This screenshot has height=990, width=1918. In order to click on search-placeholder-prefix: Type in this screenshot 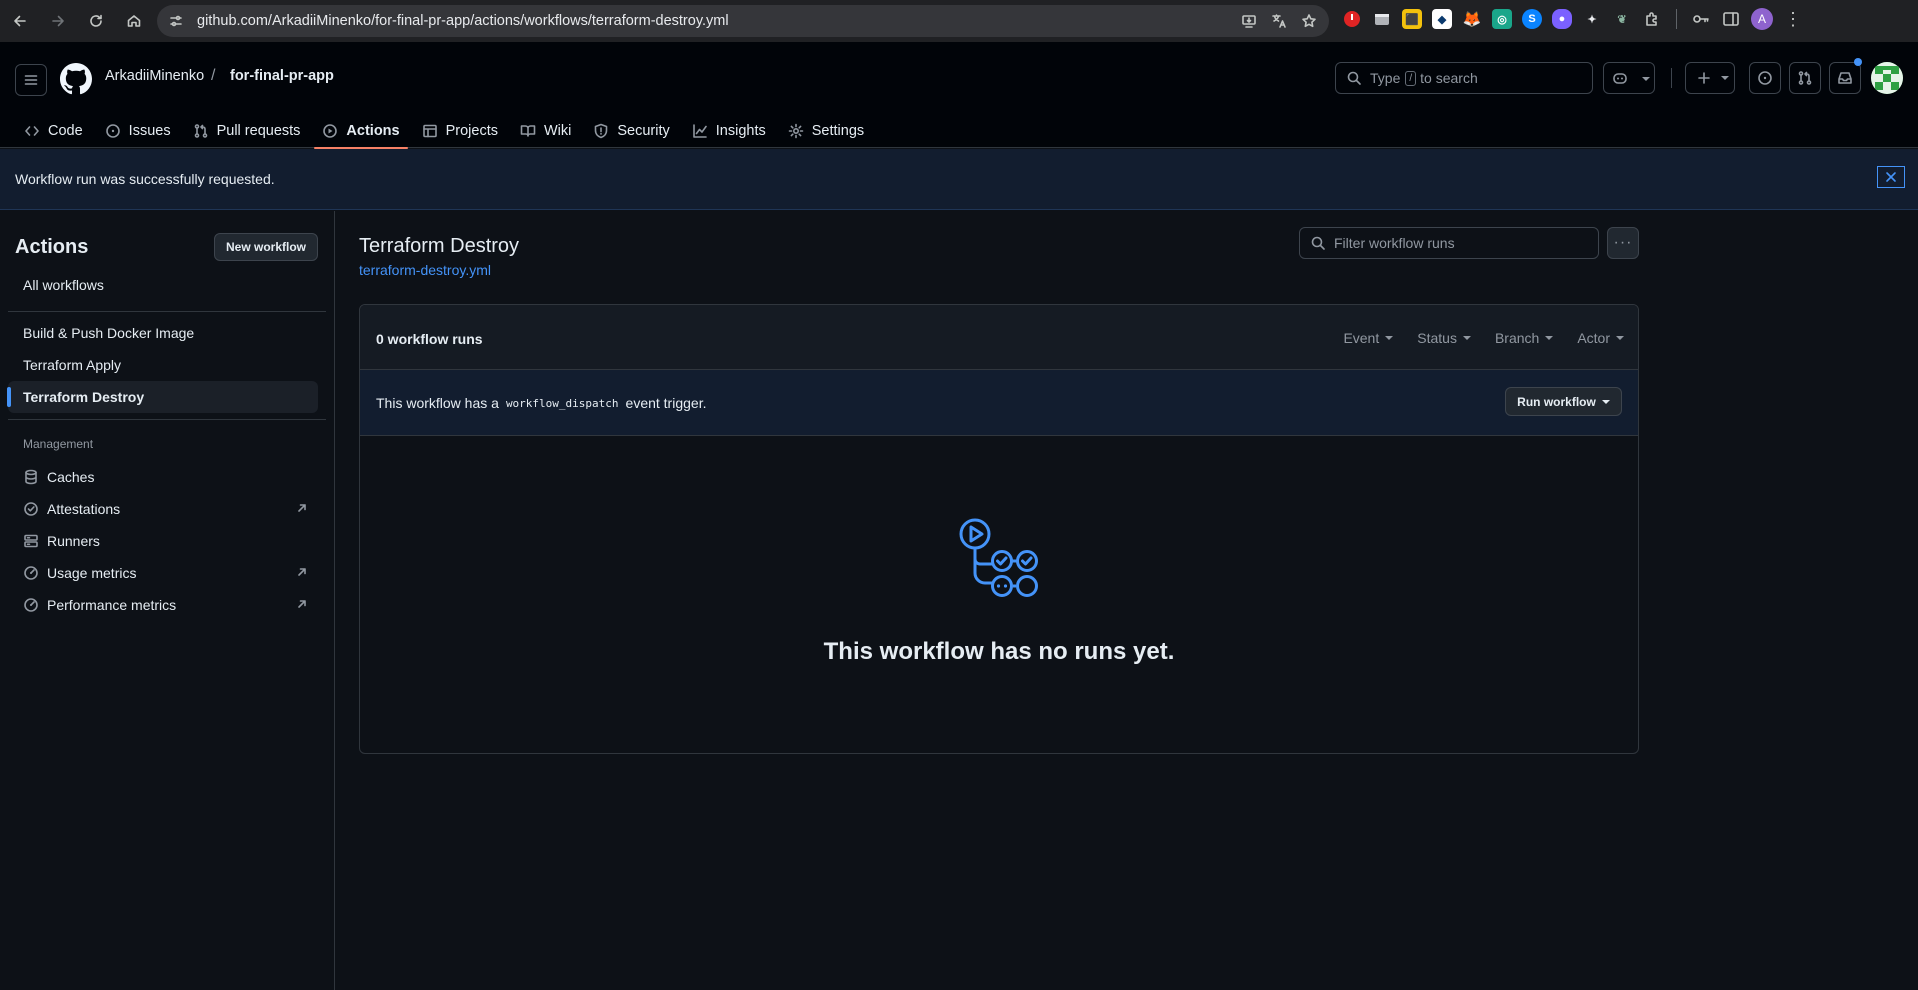, I will do `click(1385, 78)`.